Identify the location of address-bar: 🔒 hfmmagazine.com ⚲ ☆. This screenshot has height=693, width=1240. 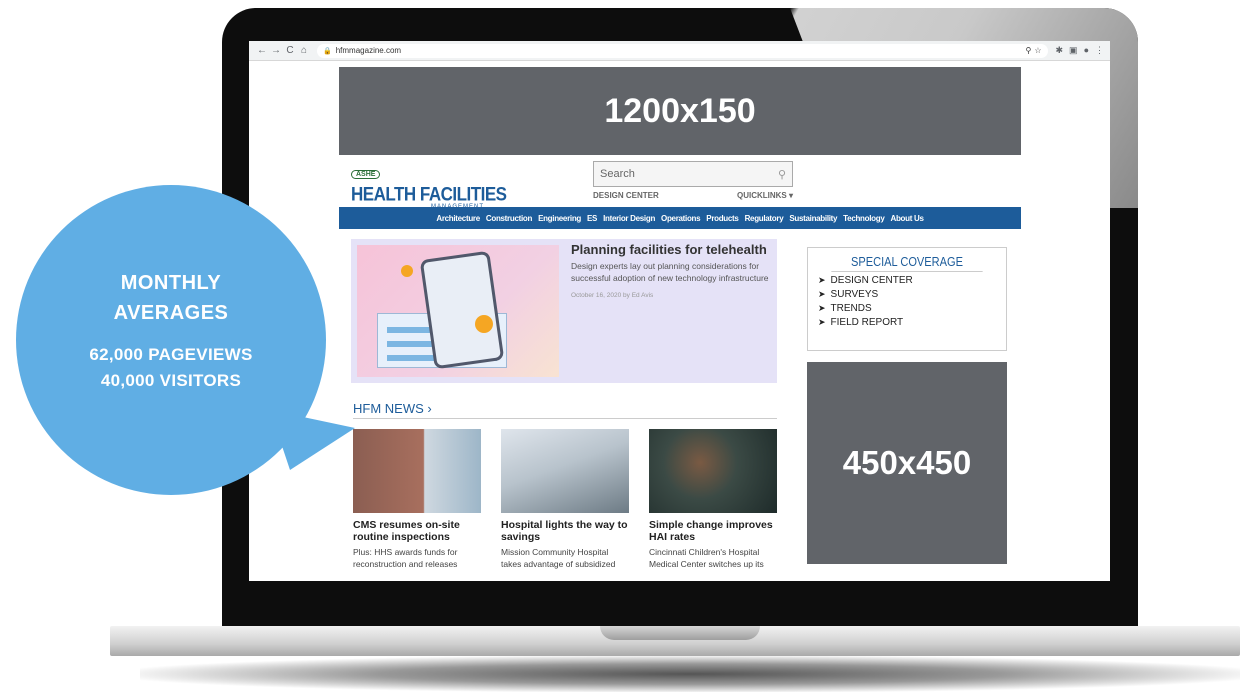
(682, 50).